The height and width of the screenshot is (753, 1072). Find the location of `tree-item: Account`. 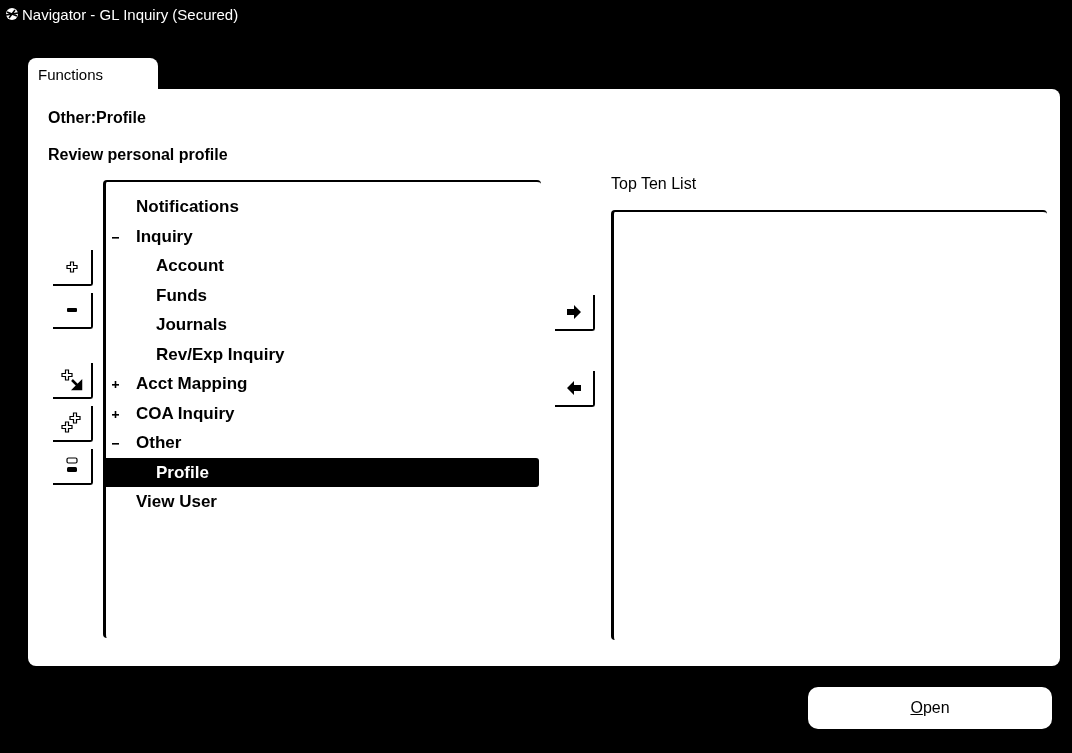

tree-item: Account is located at coordinates (322, 266).